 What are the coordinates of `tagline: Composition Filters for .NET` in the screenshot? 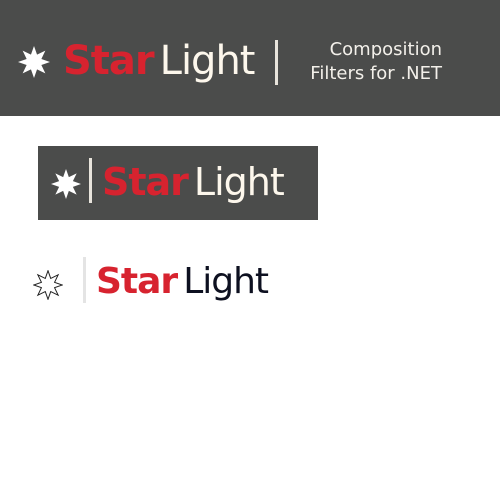 It's located at (366, 62).